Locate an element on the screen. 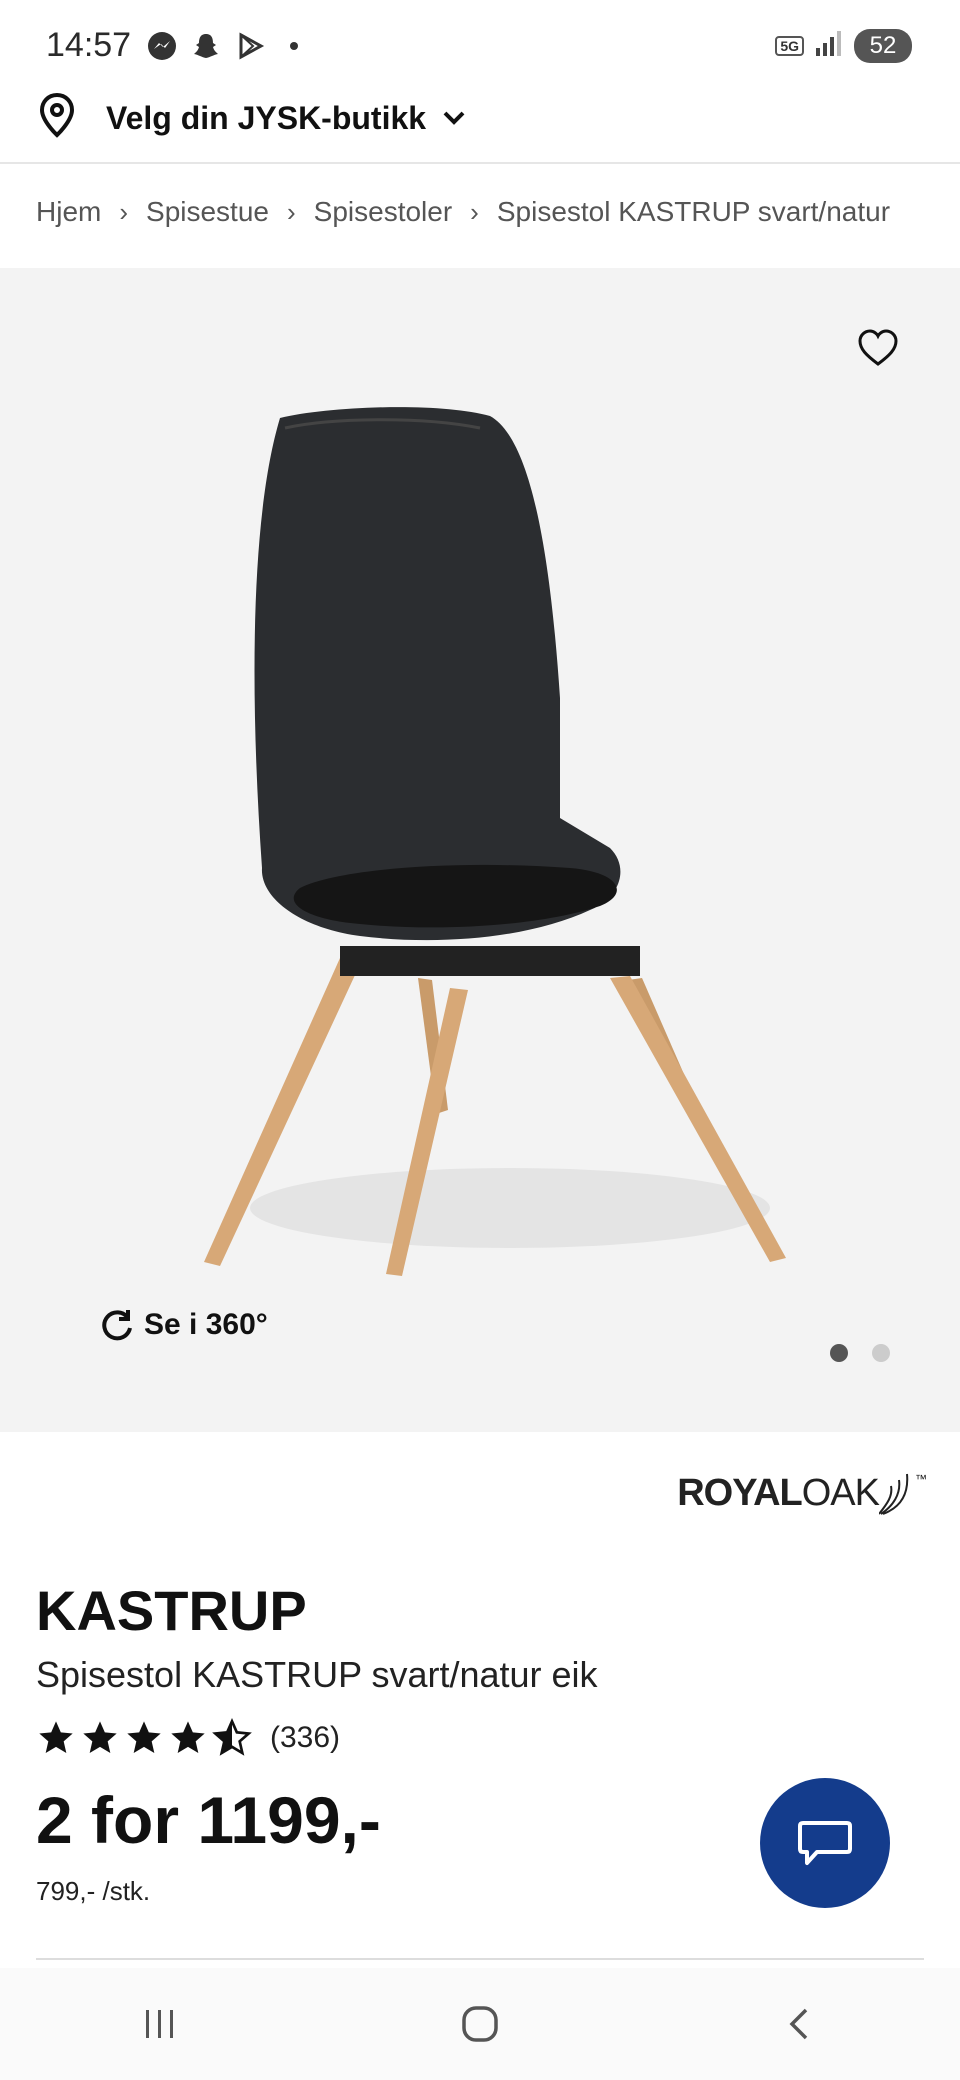 The image size is (960, 2080). status-time: 14:57 is located at coordinates (89, 45).